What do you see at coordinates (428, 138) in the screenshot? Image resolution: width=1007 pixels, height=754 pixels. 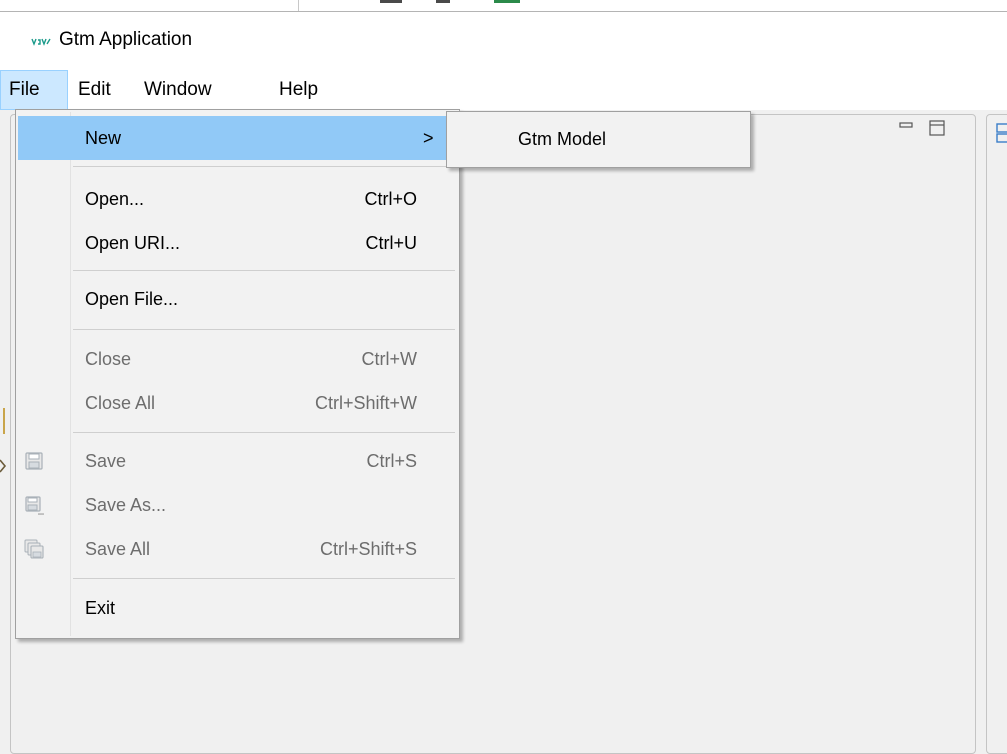 I see `submenu-arrow-icon: >` at bounding box center [428, 138].